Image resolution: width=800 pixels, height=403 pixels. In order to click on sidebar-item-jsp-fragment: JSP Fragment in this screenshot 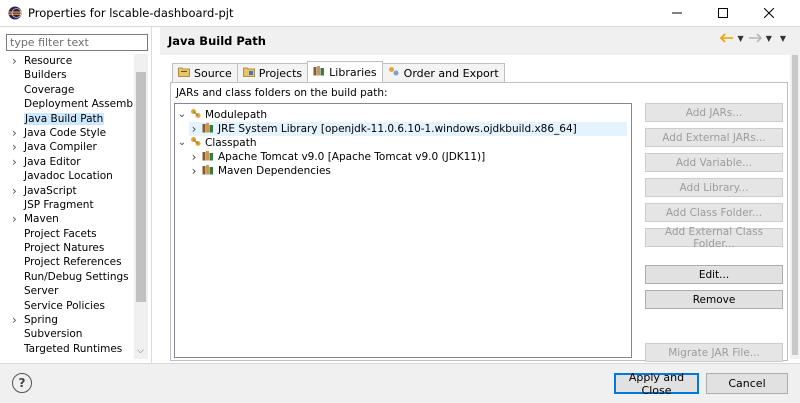, I will do `click(67, 205)`.